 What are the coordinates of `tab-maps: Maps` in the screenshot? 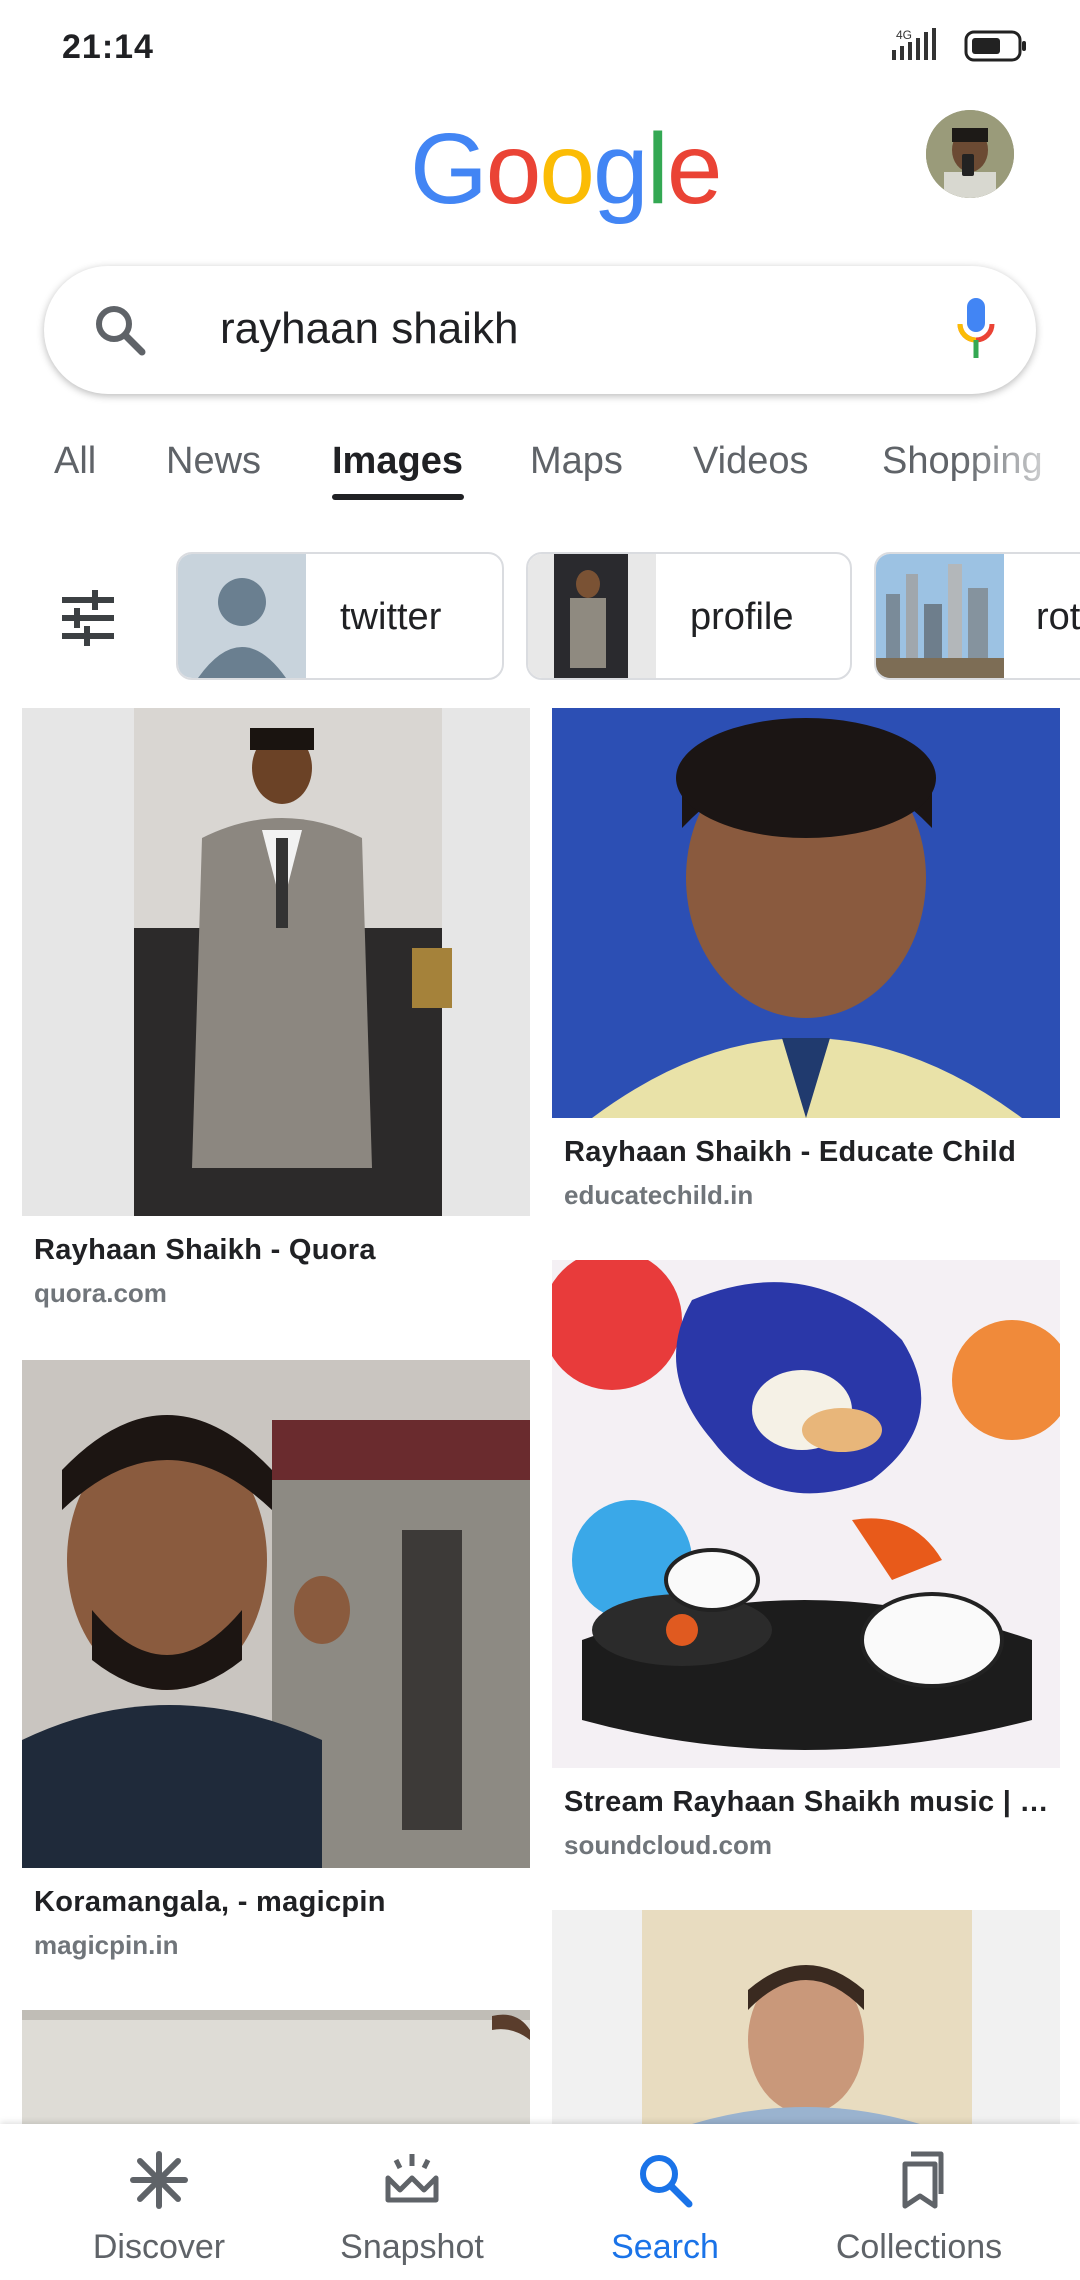 It's located at (576, 461).